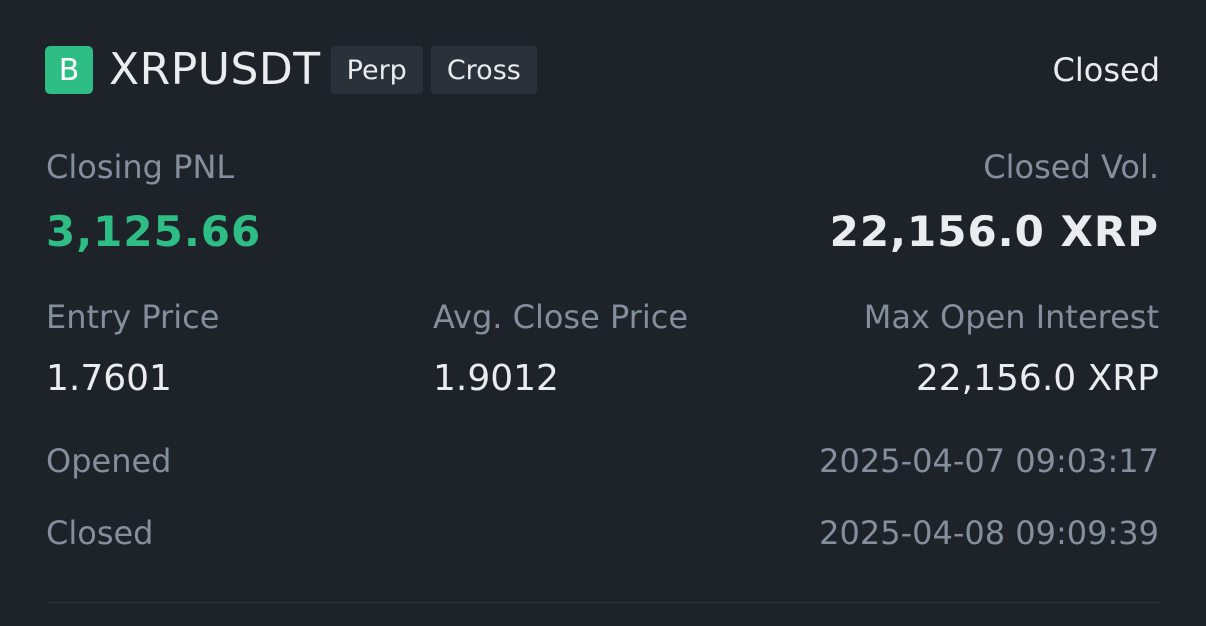 The height and width of the screenshot is (626, 1206). What do you see at coordinates (109, 461) in the screenshot?
I see `opened-label: Opened` at bounding box center [109, 461].